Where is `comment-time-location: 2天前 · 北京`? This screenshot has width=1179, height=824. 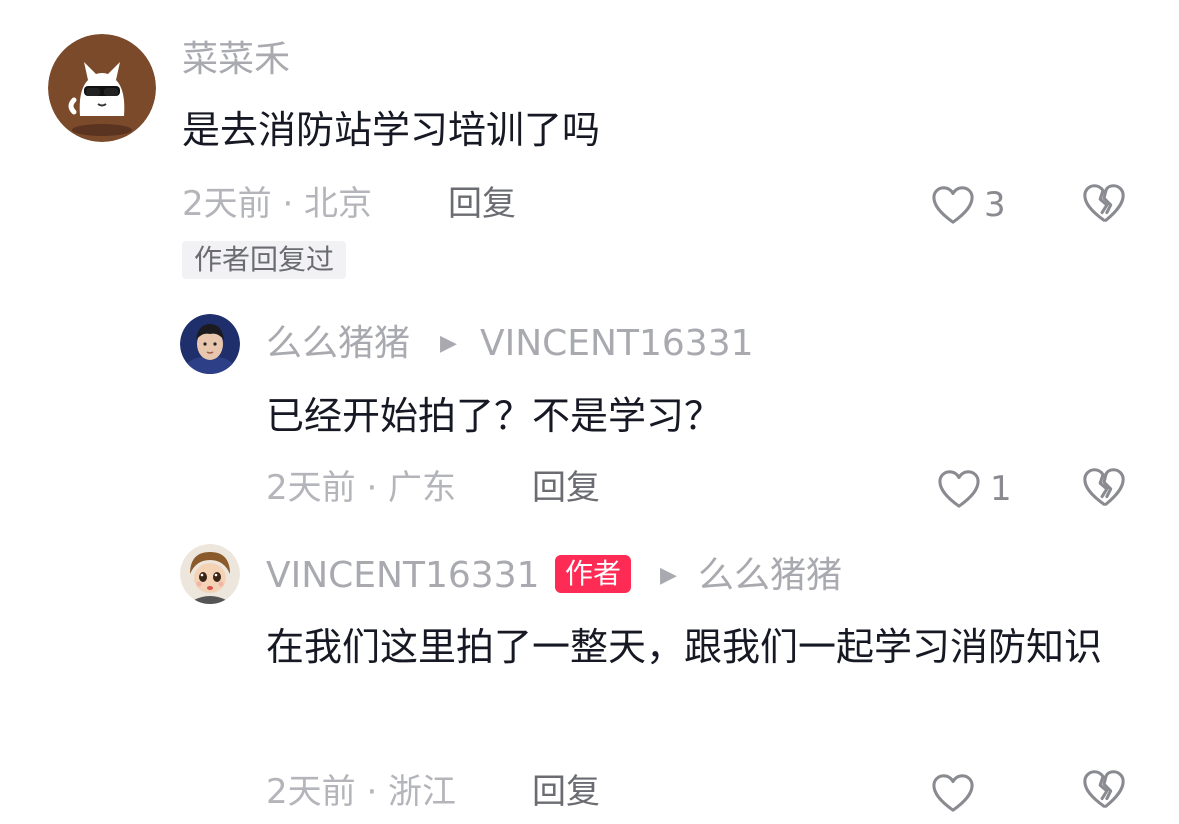 comment-time-location: 2天前 · 北京 is located at coordinates (277, 204).